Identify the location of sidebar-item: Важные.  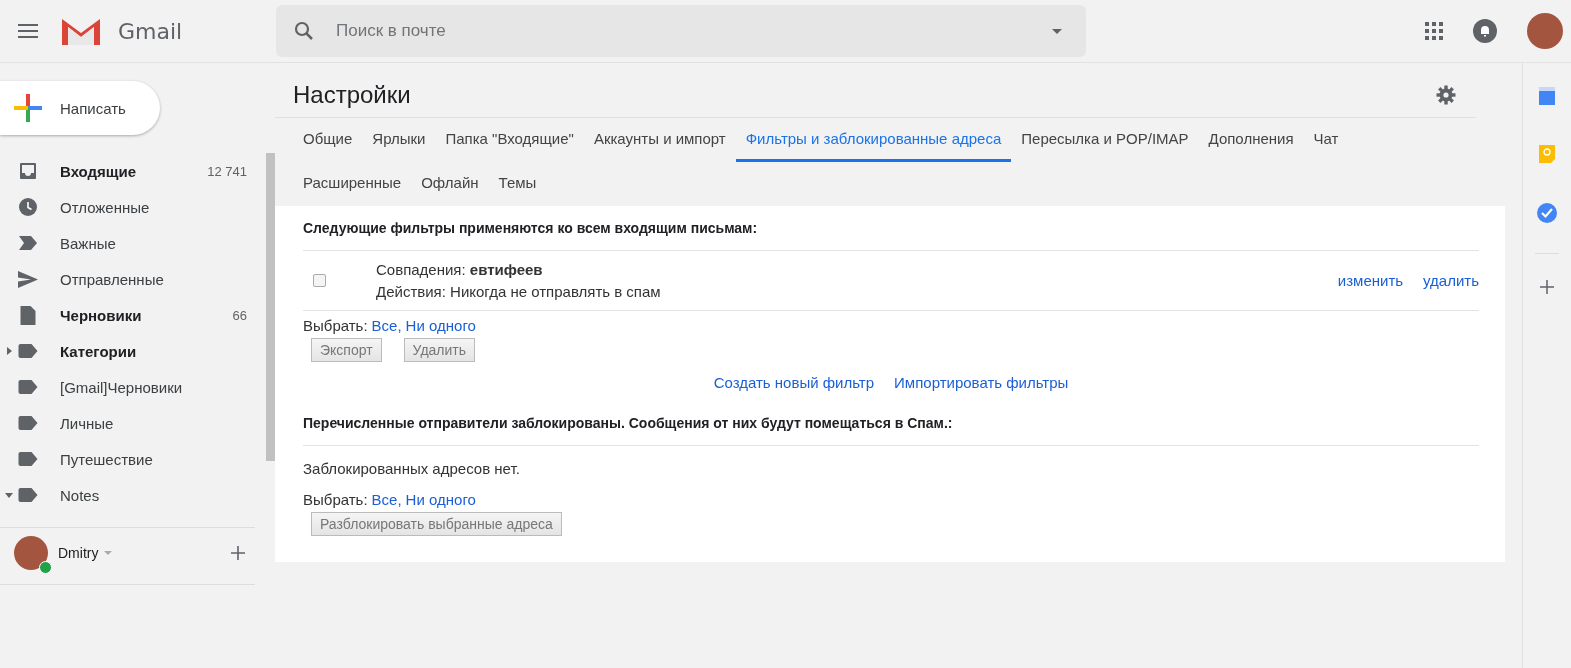
(133, 243).